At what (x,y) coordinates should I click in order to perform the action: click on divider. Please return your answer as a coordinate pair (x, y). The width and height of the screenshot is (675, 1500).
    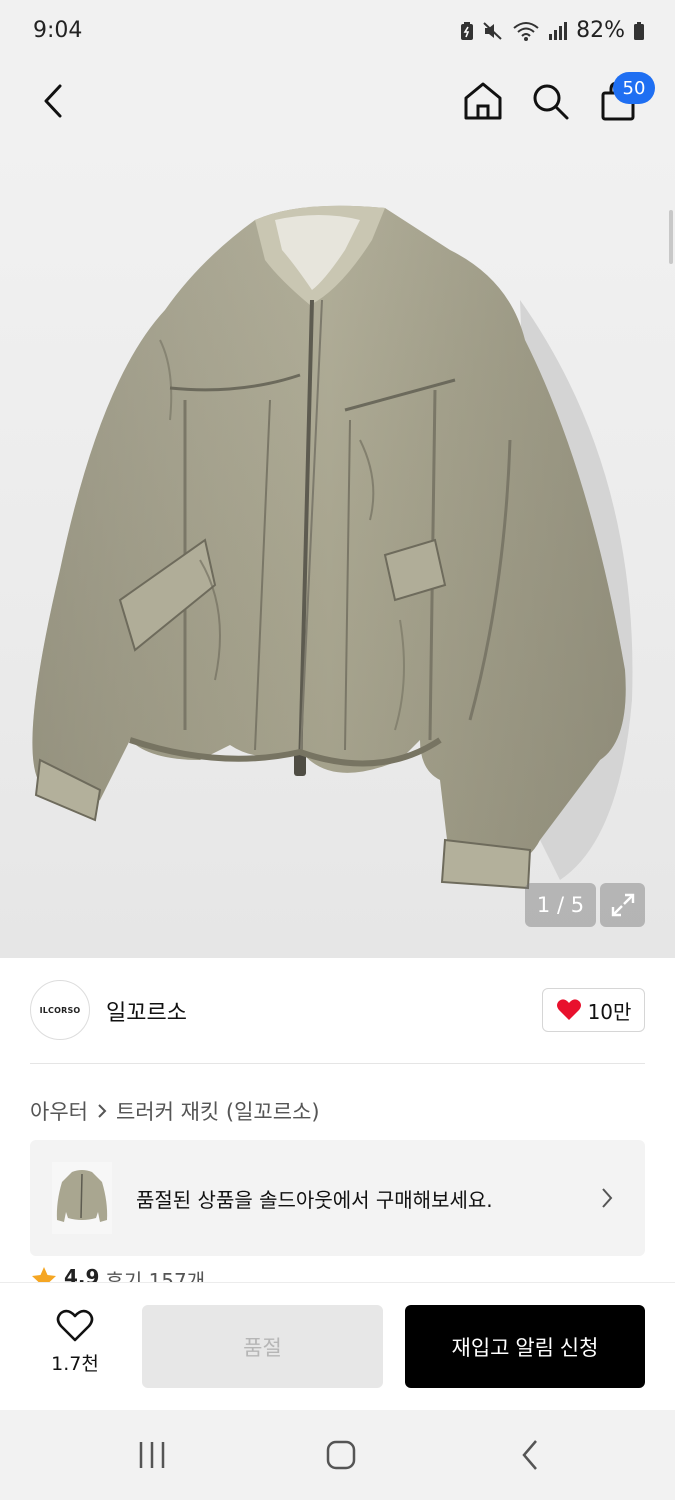
    Looking at the image, I should click on (337, 1063).